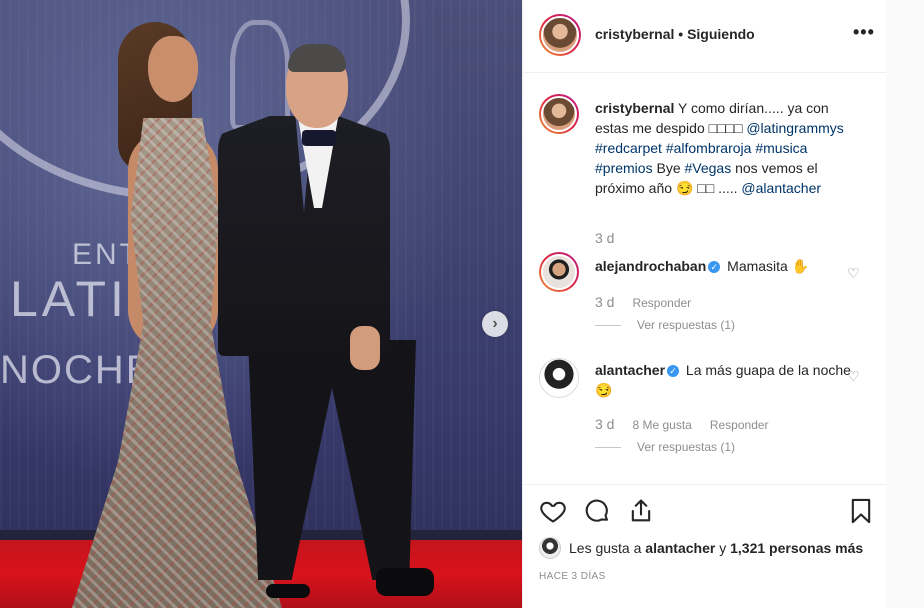  Describe the element at coordinates (550, 548) in the screenshot. I see `liker-avatar` at that location.